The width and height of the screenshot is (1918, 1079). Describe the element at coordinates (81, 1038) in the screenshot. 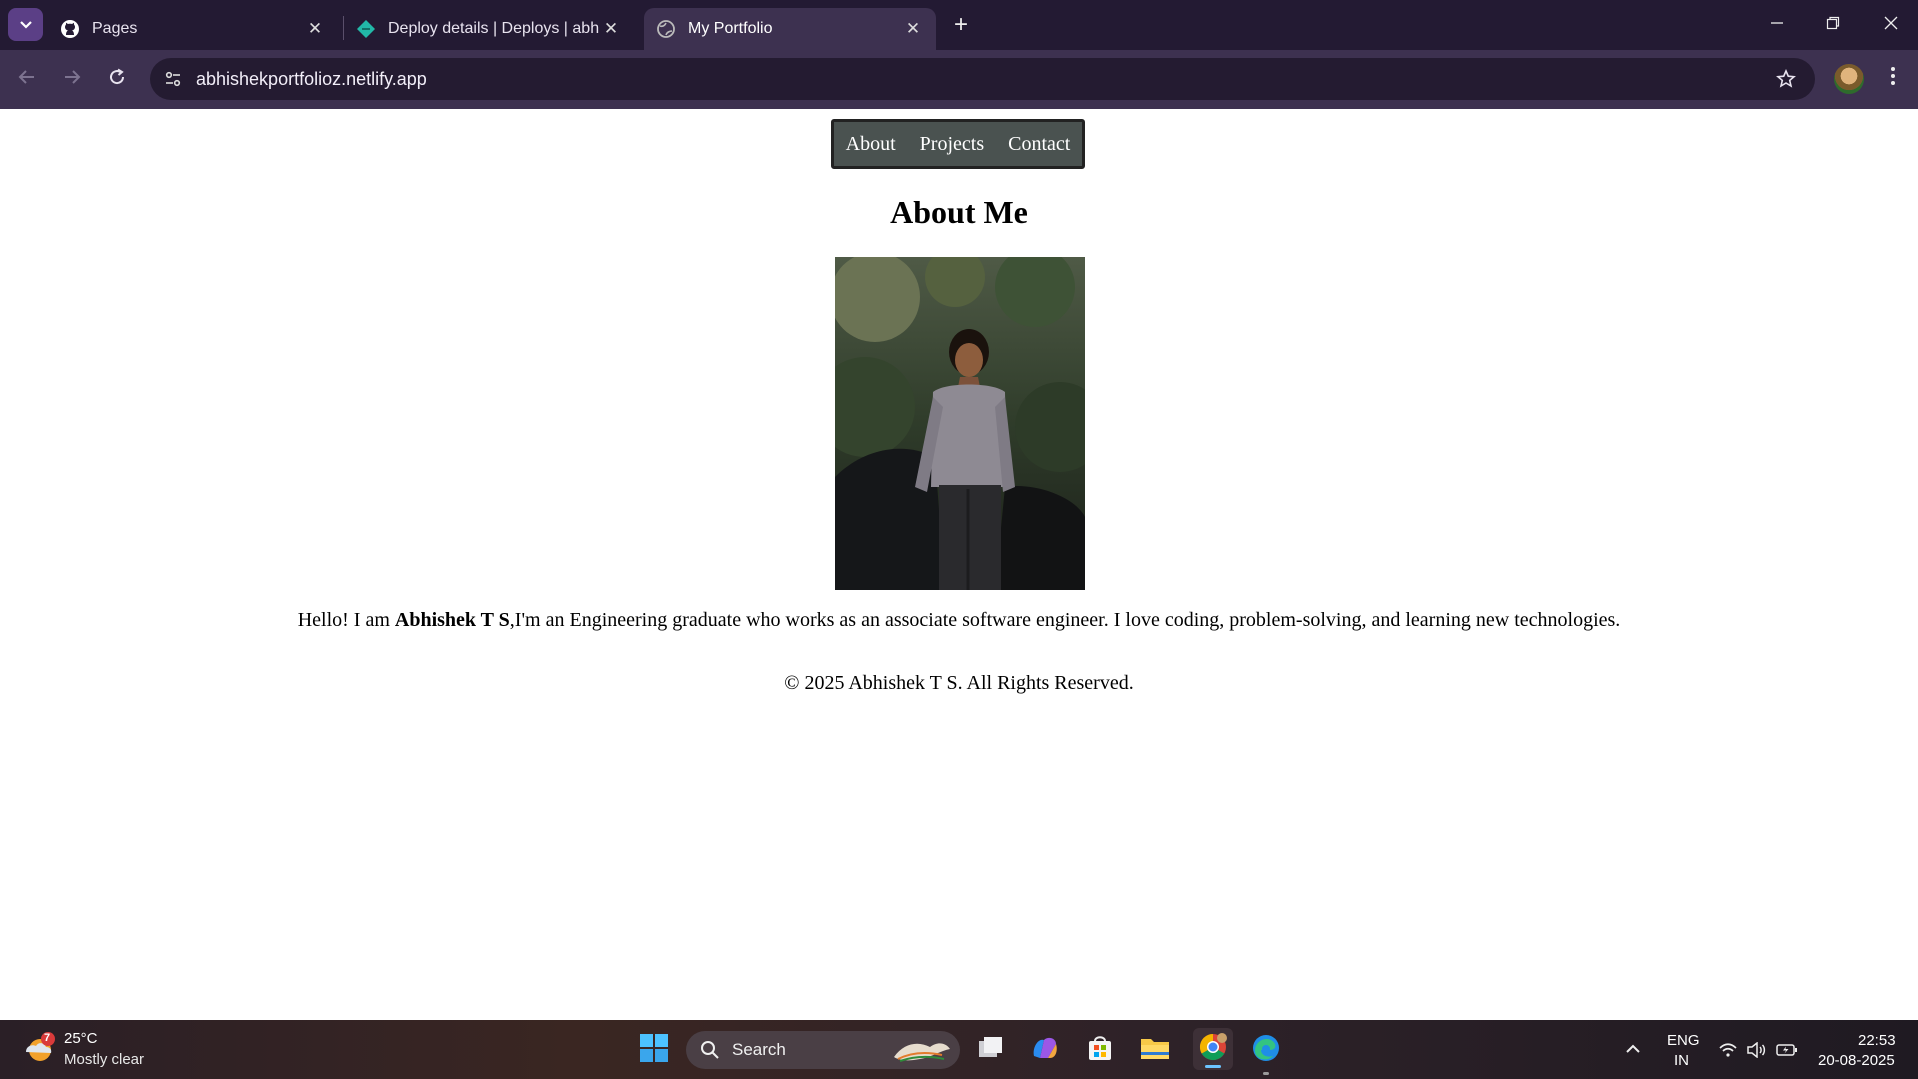

I see `weather-temperature: 25°C` at that location.